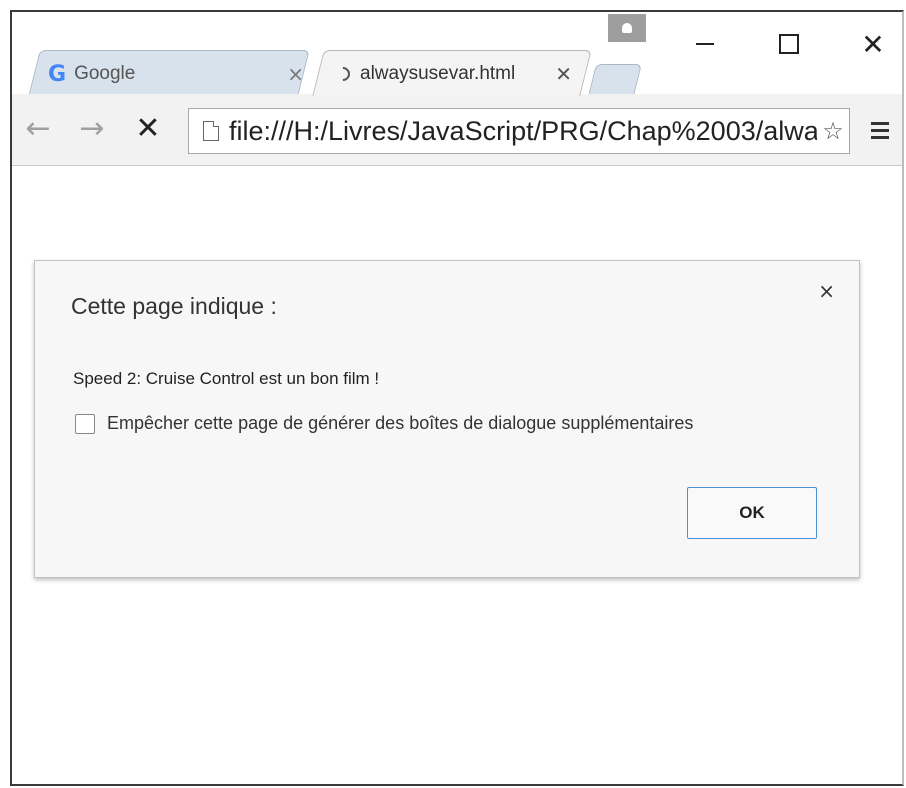 The image size is (906, 788). What do you see at coordinates (563, 74) in the screenshot?
I see `close-icon: ✕` at bounding box center [563, 74].